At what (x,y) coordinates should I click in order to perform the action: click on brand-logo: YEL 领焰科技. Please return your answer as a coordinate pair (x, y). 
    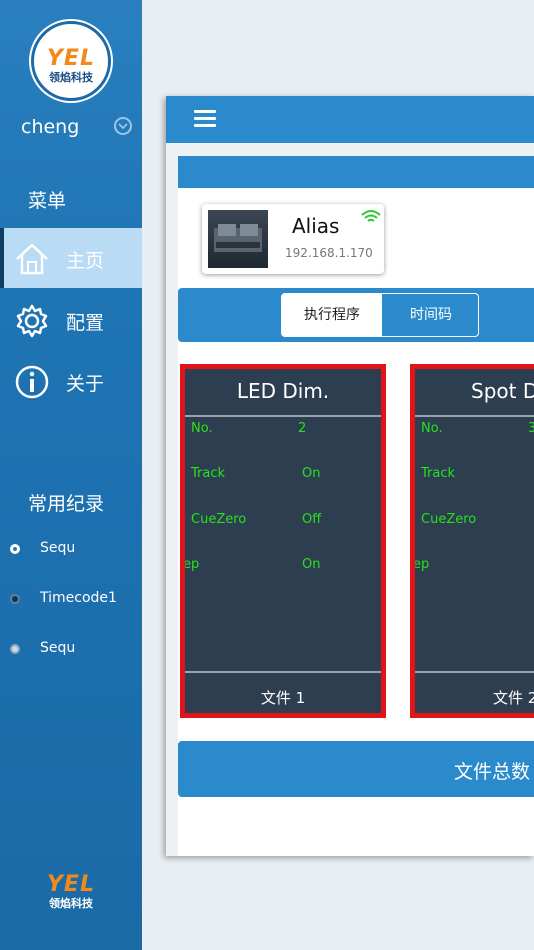
    Looking at the image, I should click on (71, 61).